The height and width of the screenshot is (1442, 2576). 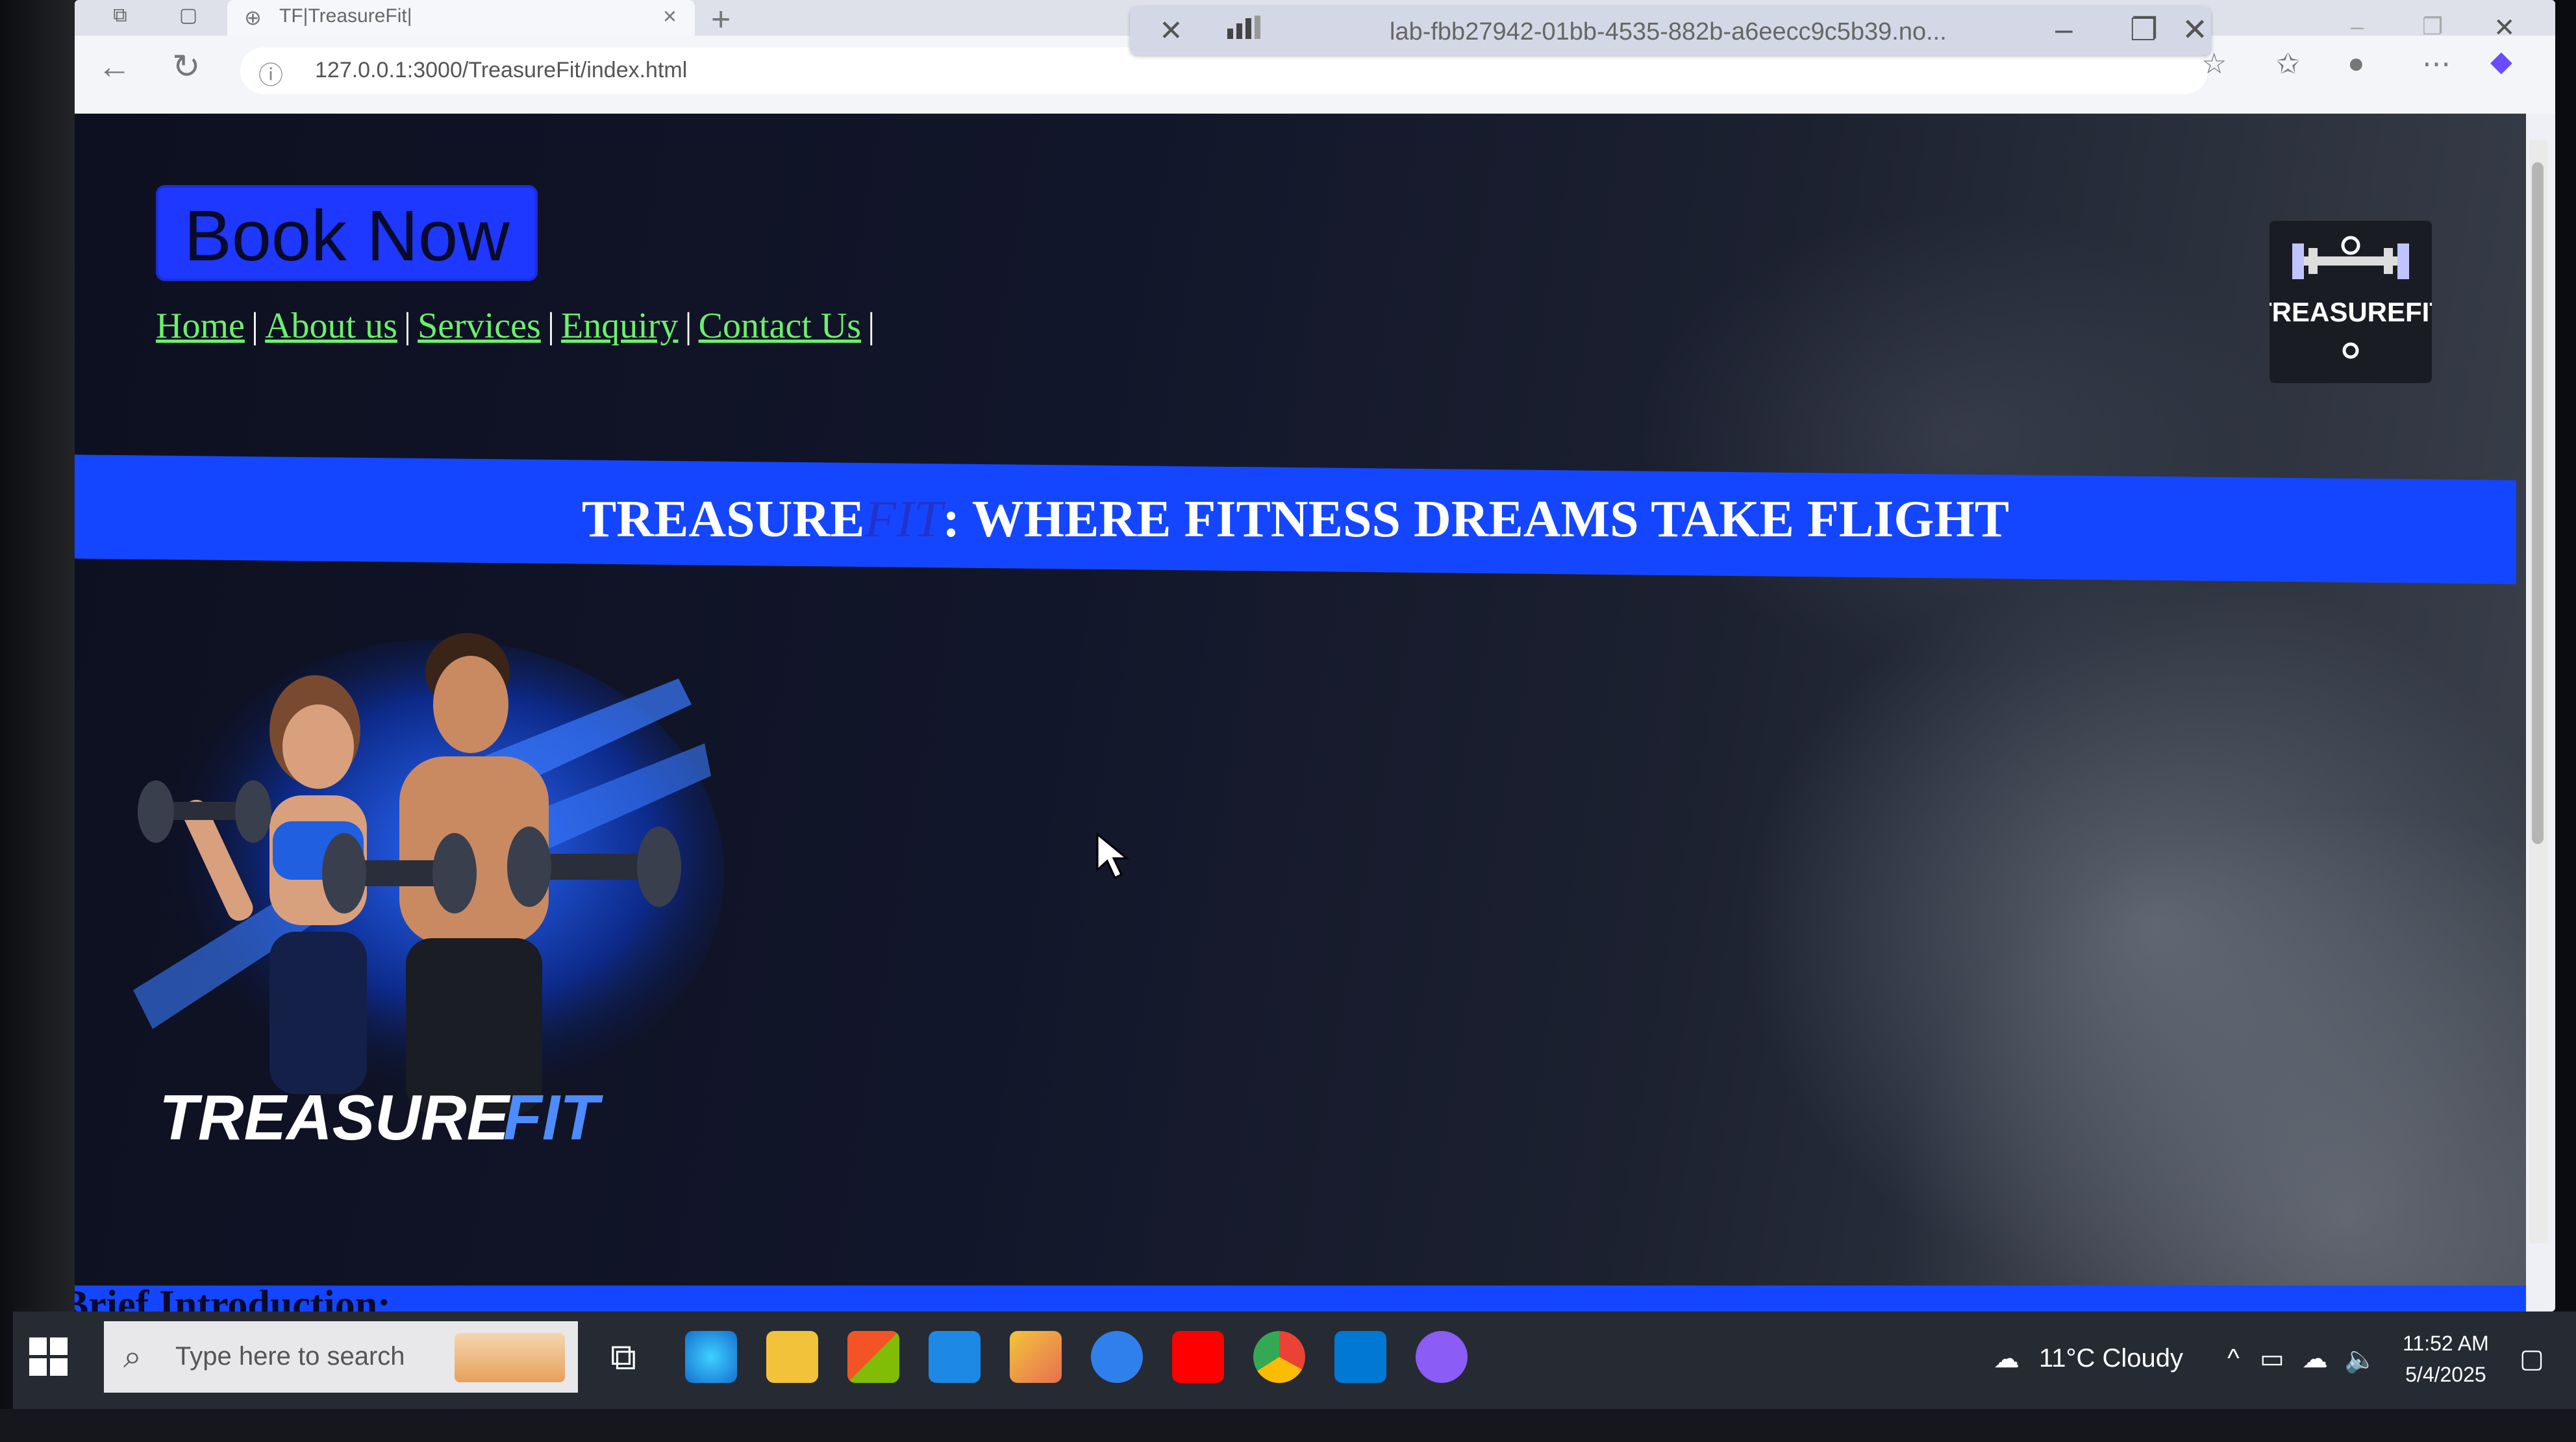 What do you see at coordinates (623, 1357) in the screenshot?
I see `task-view-icon: ⧉` at bounding box center [623, 1357].